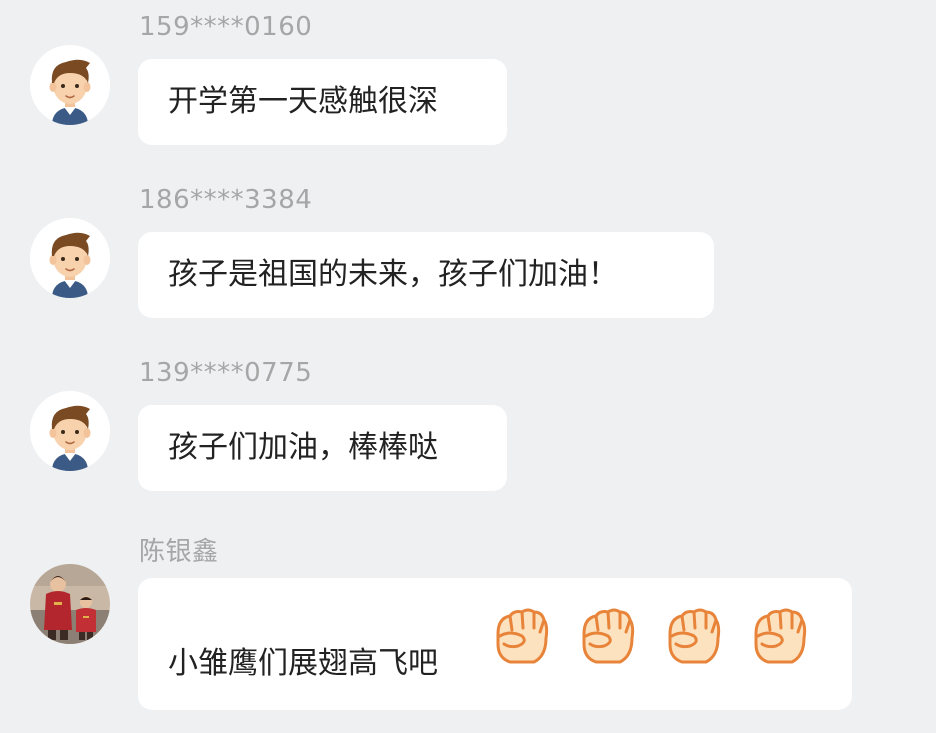  I want to click on emoji-row, so click(649, 636).